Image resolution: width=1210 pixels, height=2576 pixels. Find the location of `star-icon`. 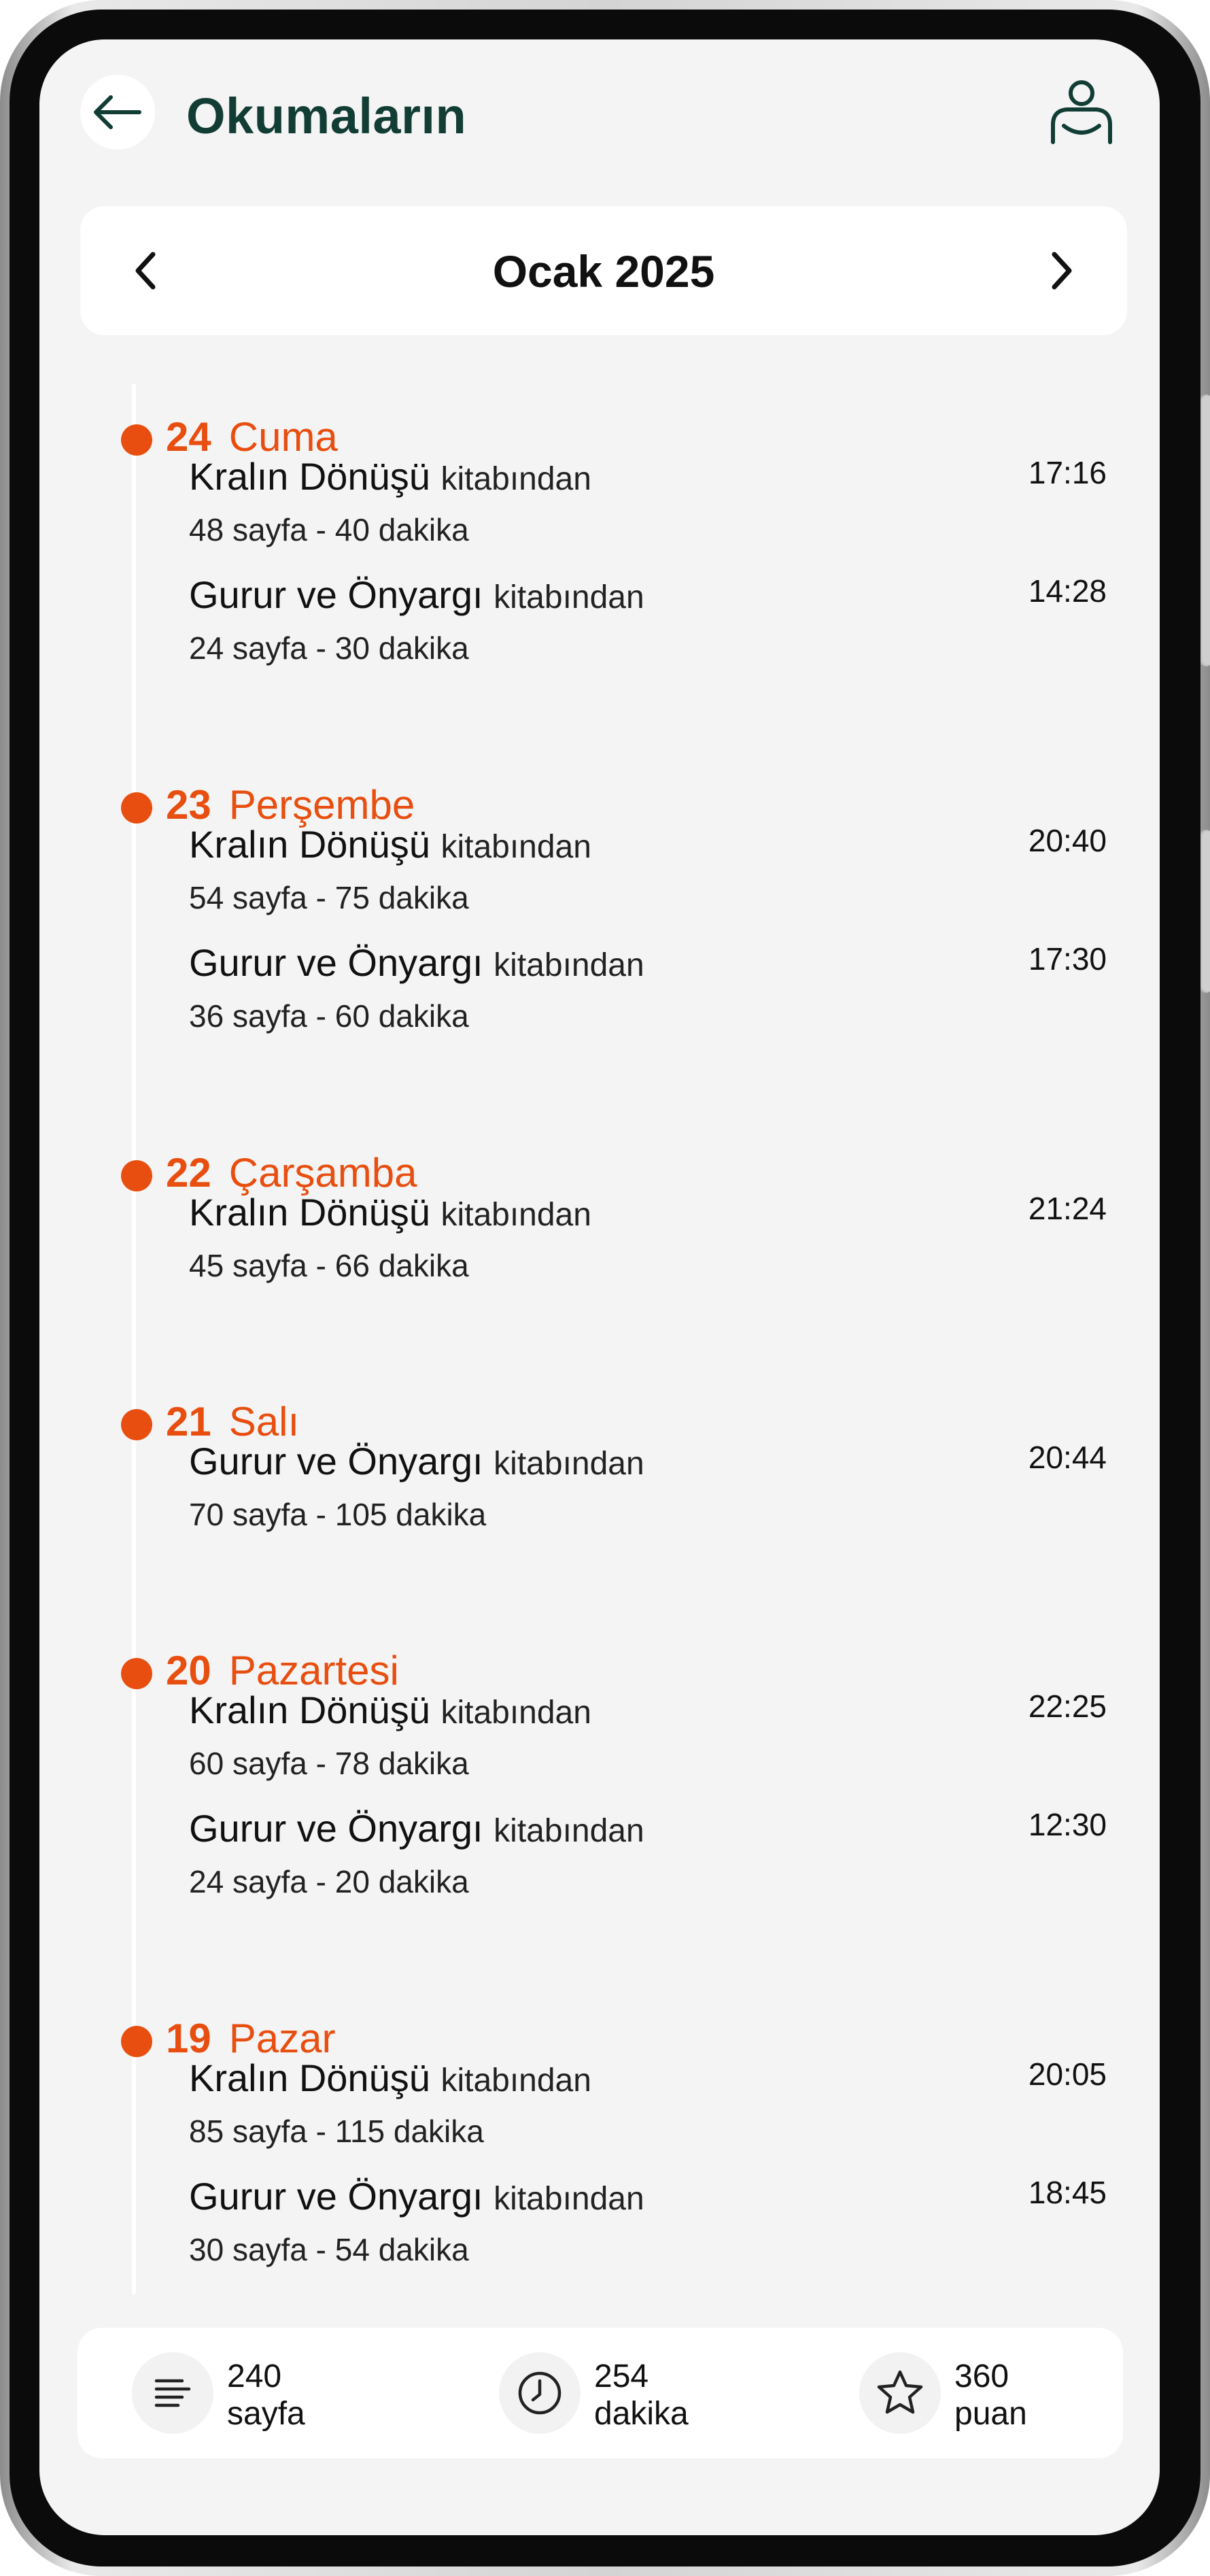

star-icon is located at coordinates (900, 2393).